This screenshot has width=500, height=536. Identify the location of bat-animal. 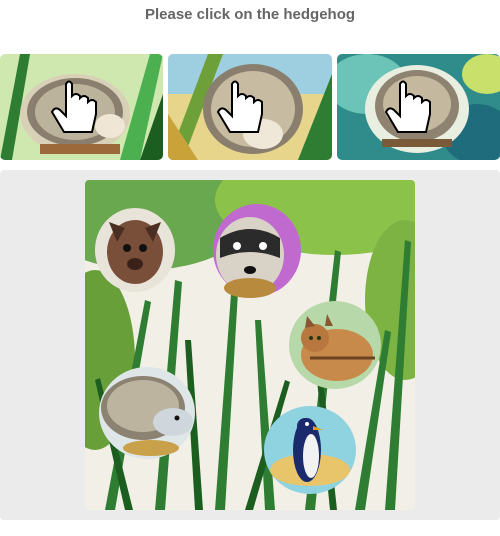
(135, 250).